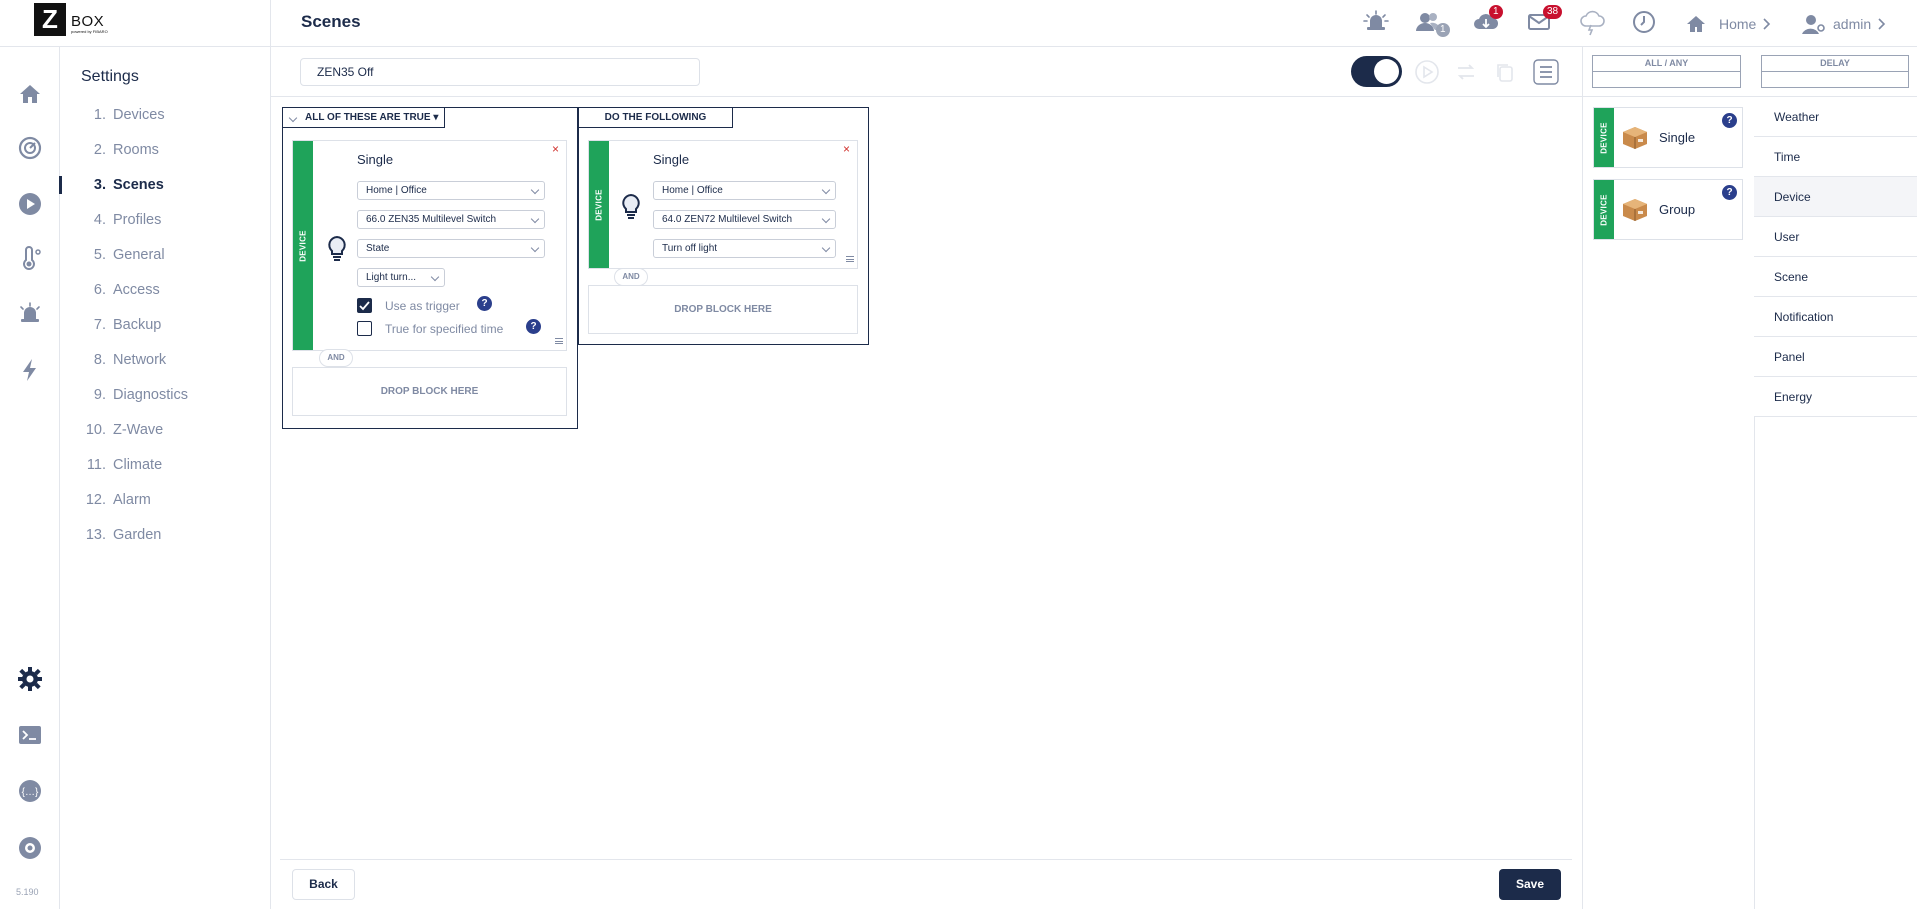 The height and width of the screenshot is (909, 1917). What do you see at coordinates (1835, 277) in the screenshot?
I see `category-scene: Scene` at bounding box center [1835, 277].